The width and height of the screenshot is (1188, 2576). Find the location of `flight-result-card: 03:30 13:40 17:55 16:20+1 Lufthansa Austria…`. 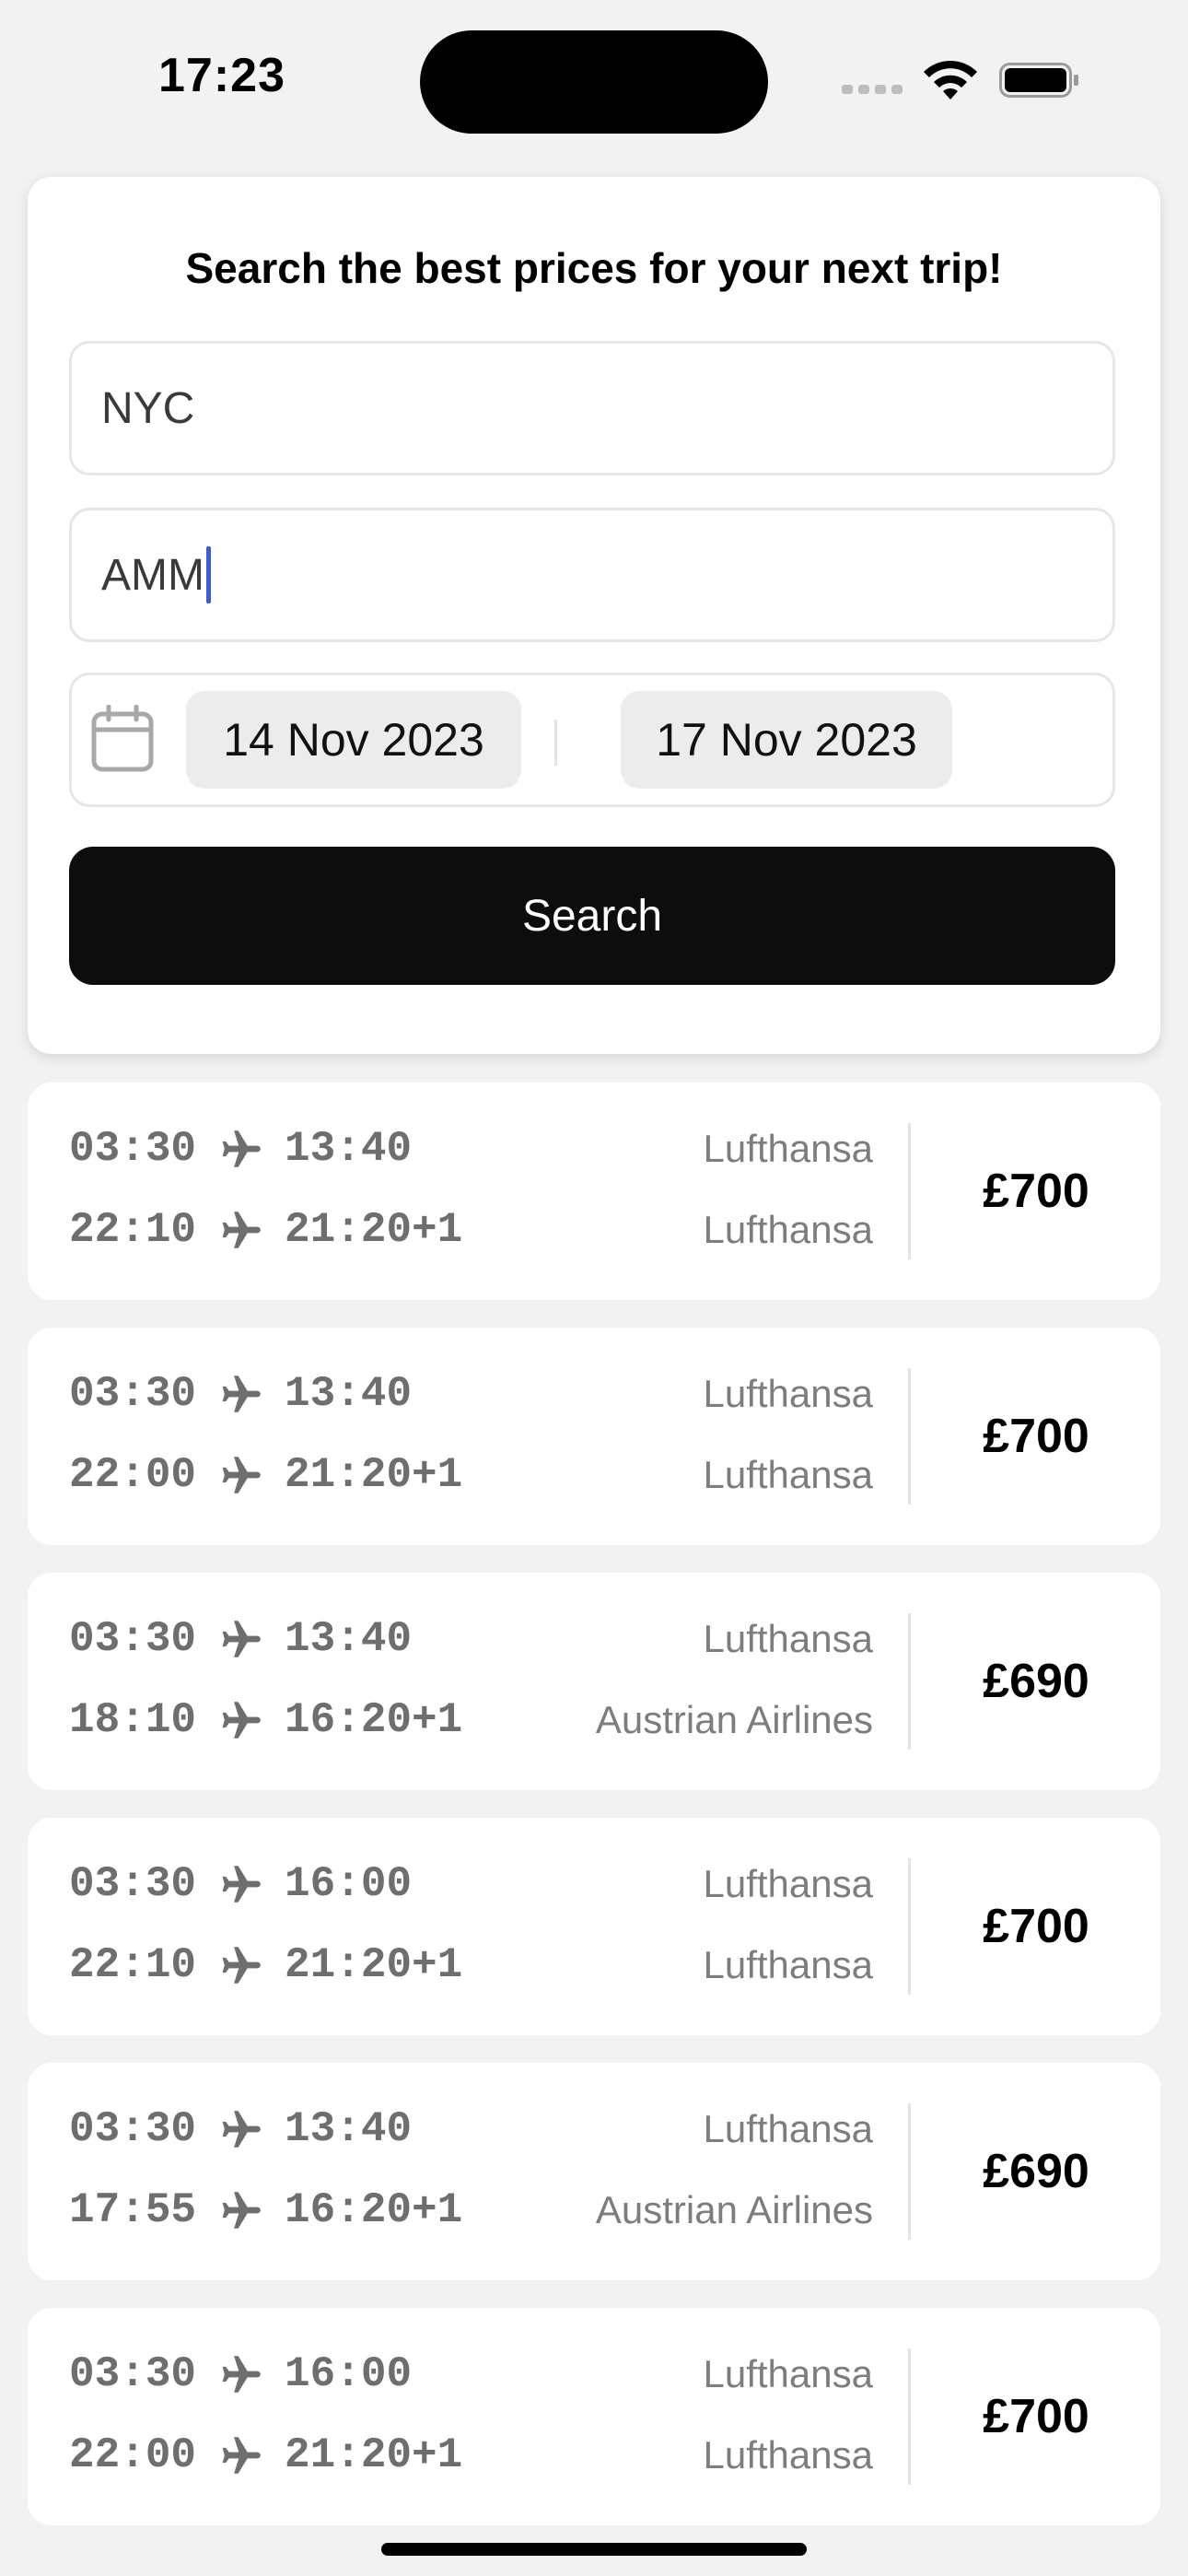

flight-result-card: 03:30 13:40 17:55 16:20+1 Lufthansa Austria… is located at coordinates (594, 2171).